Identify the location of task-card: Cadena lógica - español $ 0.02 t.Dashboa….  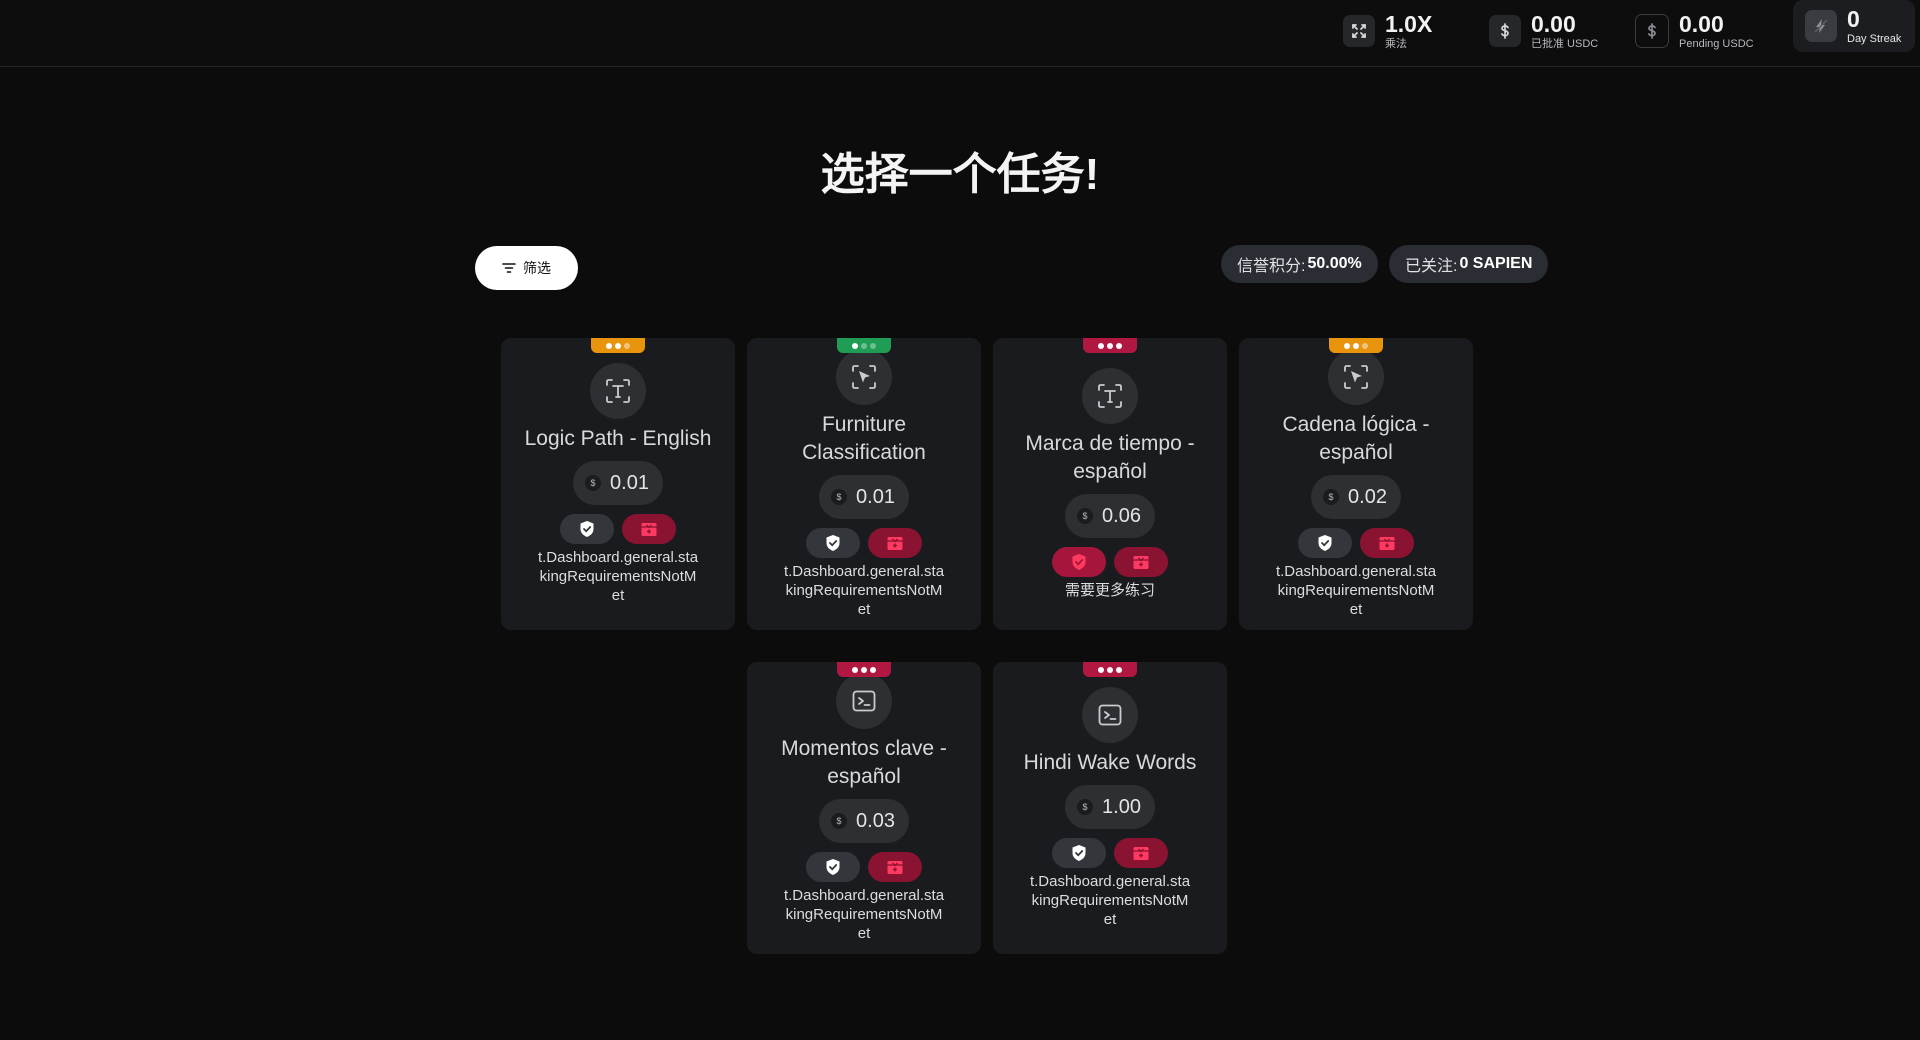
(1356, 484).